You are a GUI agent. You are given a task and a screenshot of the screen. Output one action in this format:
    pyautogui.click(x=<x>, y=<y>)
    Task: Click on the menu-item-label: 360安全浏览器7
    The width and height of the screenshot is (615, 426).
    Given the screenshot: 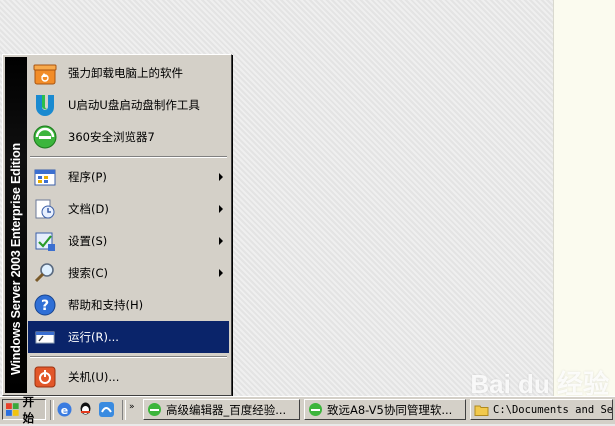 What is the action you would take?
    pyautogui.click(x=111, y=137)
    